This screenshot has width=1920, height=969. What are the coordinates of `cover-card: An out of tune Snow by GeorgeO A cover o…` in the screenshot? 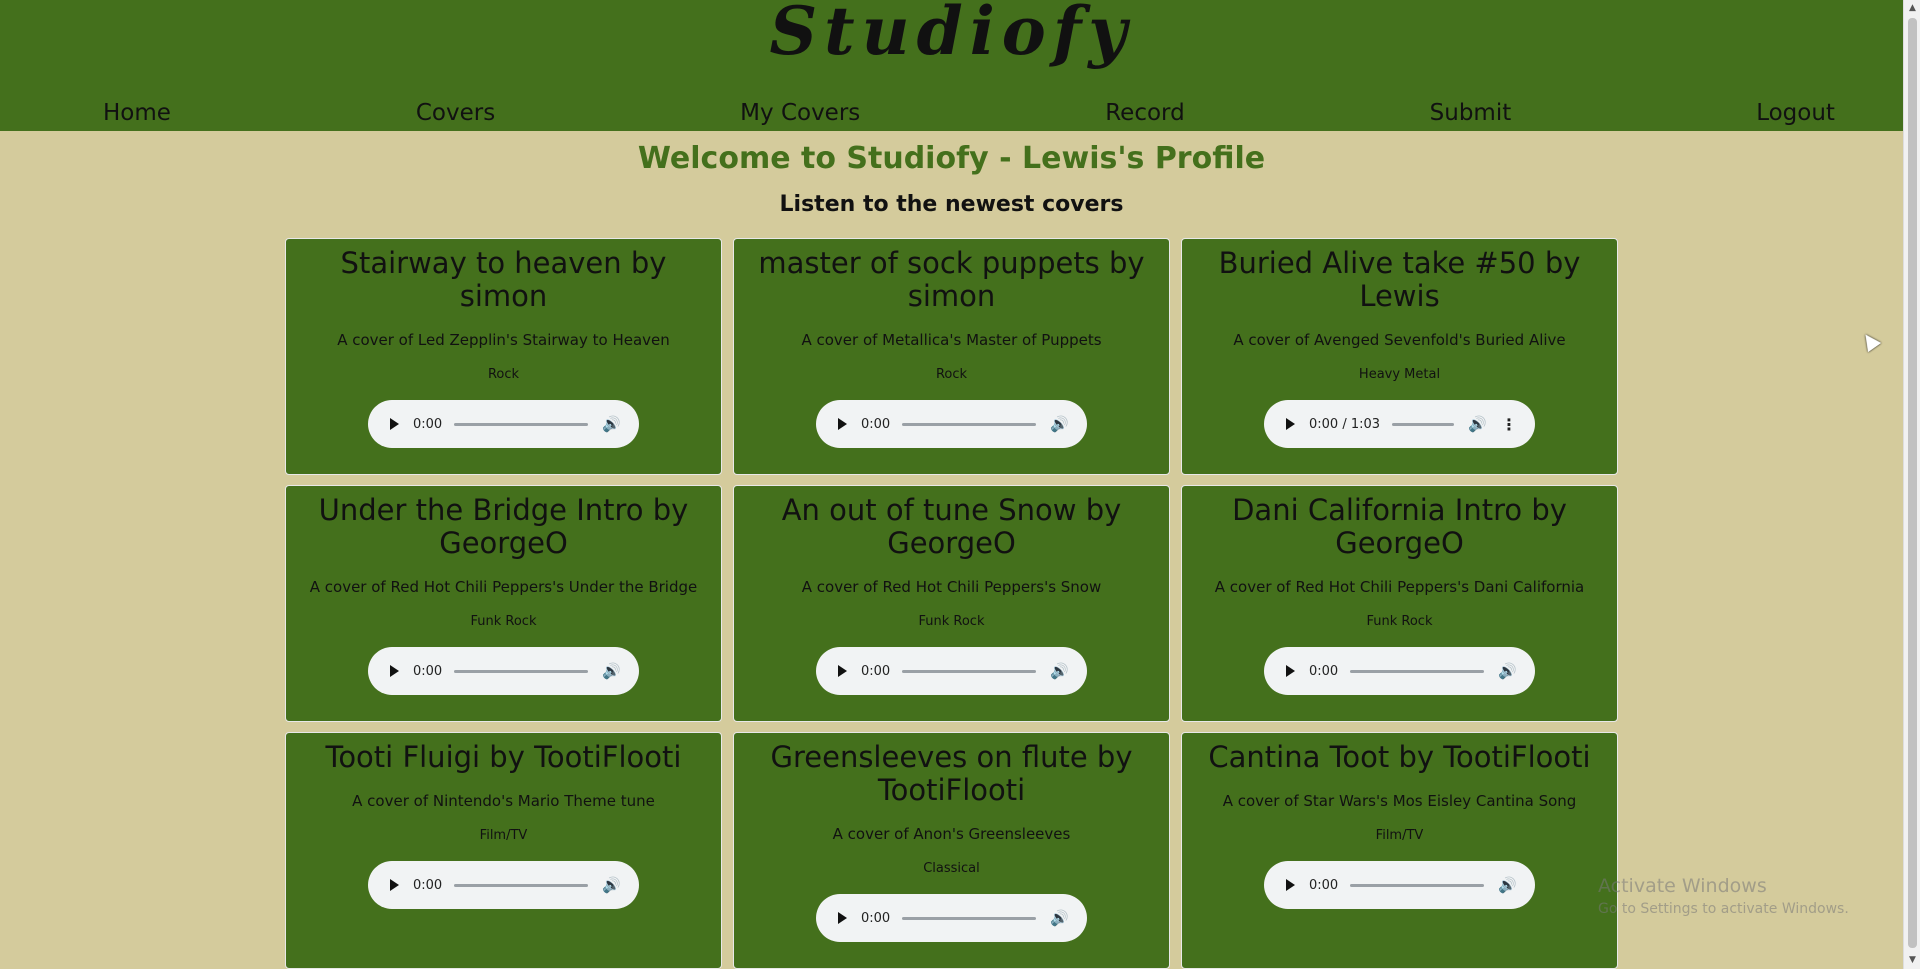 It's located at (951, 603).